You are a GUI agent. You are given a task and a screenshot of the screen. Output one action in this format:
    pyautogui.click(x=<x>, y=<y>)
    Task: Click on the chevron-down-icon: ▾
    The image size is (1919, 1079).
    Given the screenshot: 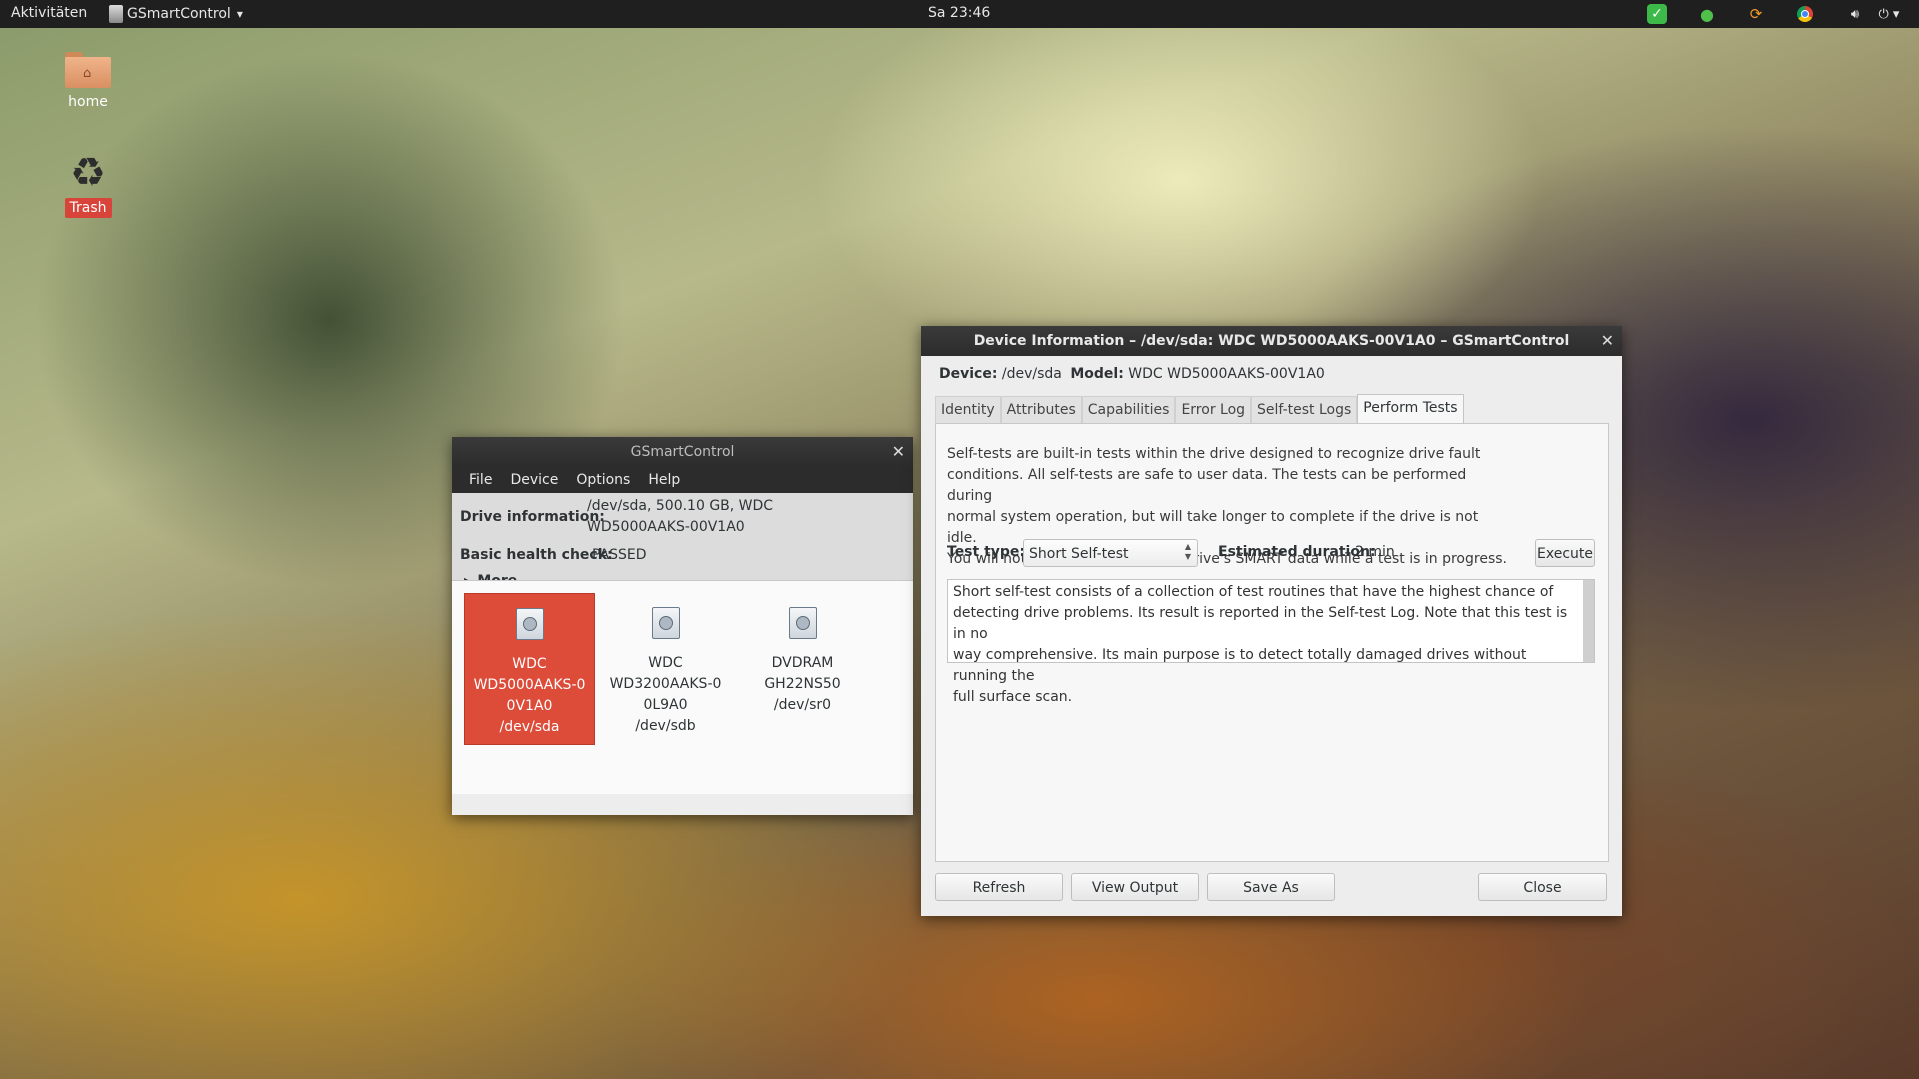 What is the action you would take?
    pyautogui.click(x=239, y=14)
    